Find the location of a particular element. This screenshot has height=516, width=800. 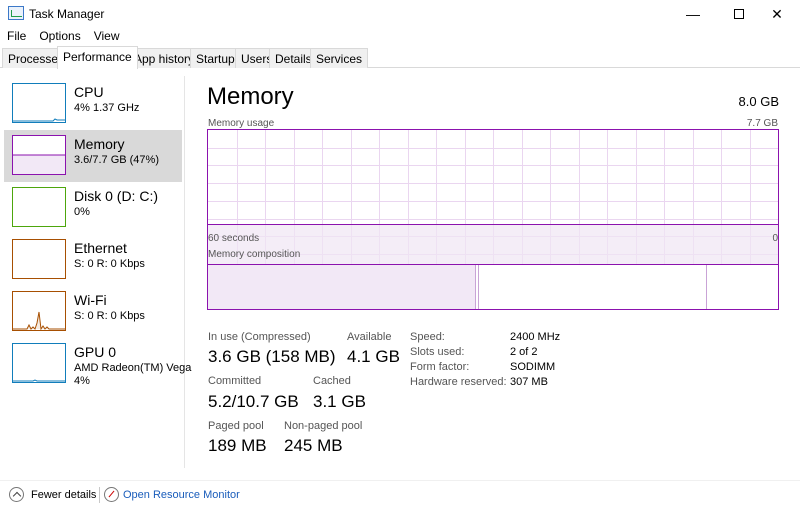

in-use-value: 3.6 GB (158 MB) is located at coordinates (272, 356).